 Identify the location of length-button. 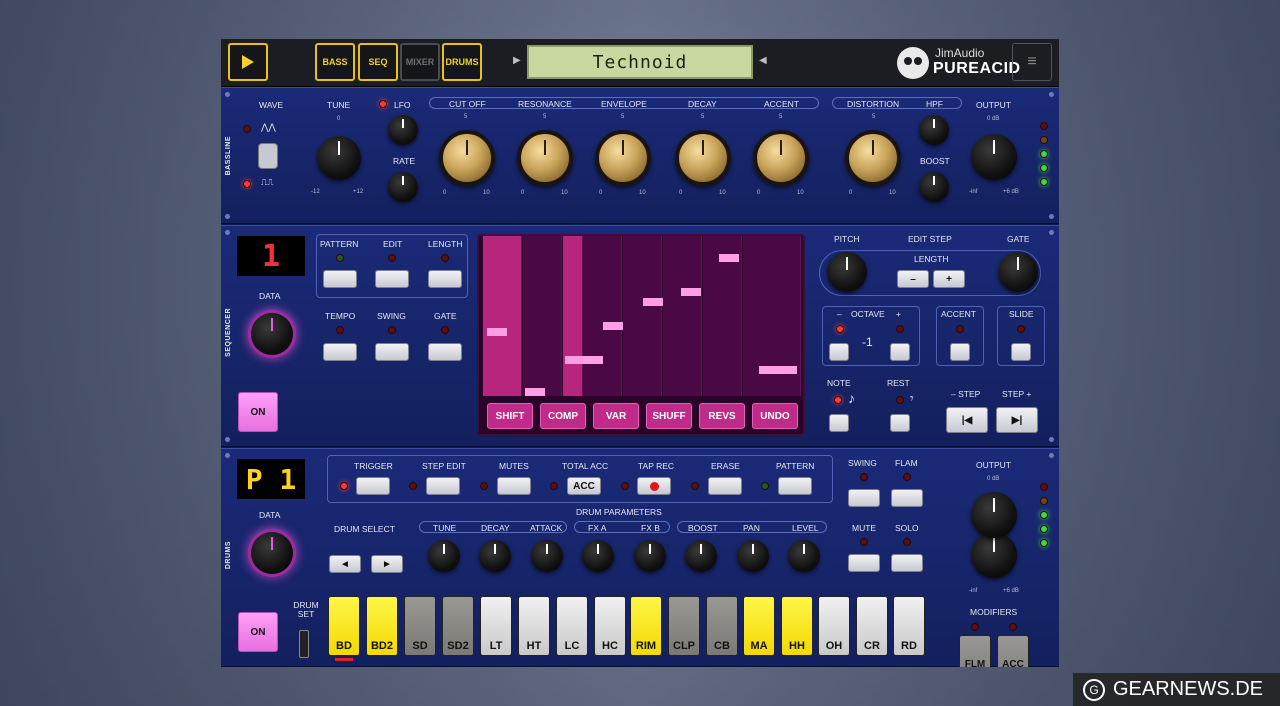
(445, 279).